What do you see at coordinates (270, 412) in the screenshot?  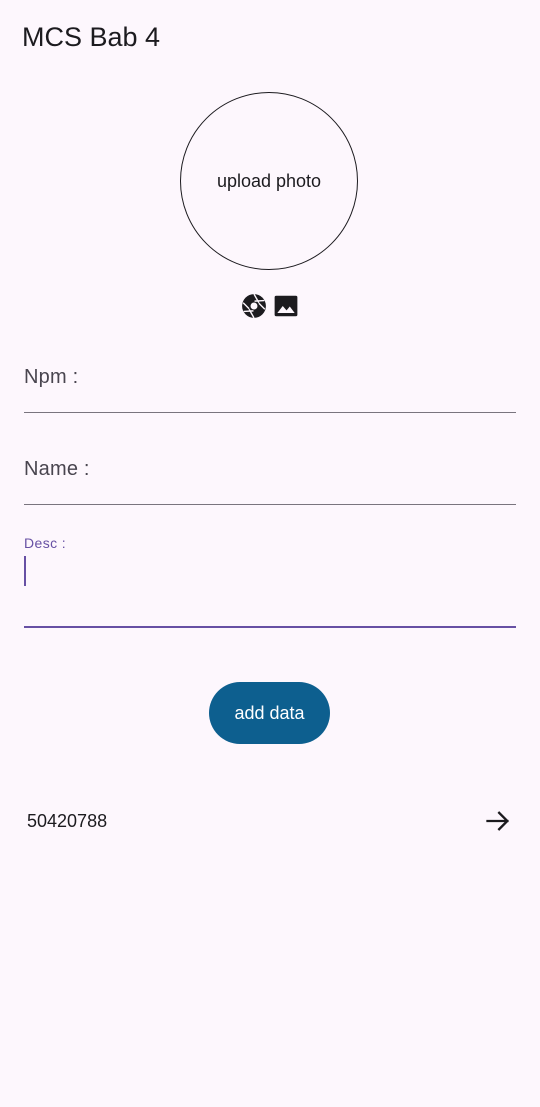 I see `npm-underline` at bounding box center [270, 412].